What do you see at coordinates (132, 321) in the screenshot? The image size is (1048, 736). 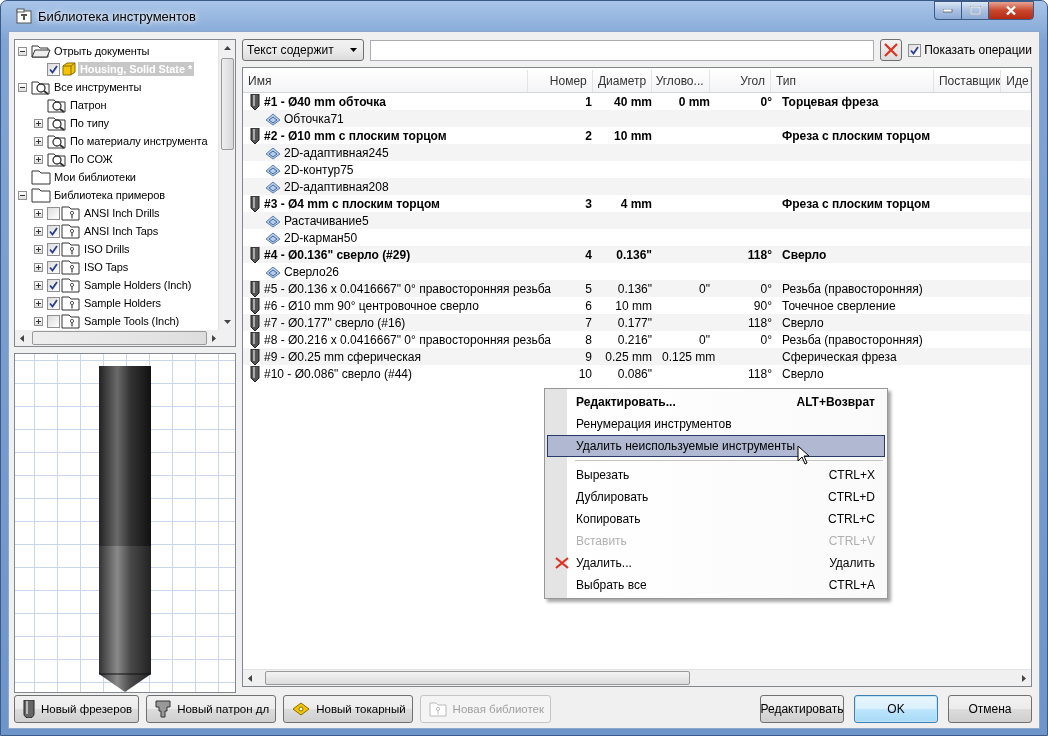 I see `tree-item: Sample Tools (Inch)` at bounding box center [132, 321].